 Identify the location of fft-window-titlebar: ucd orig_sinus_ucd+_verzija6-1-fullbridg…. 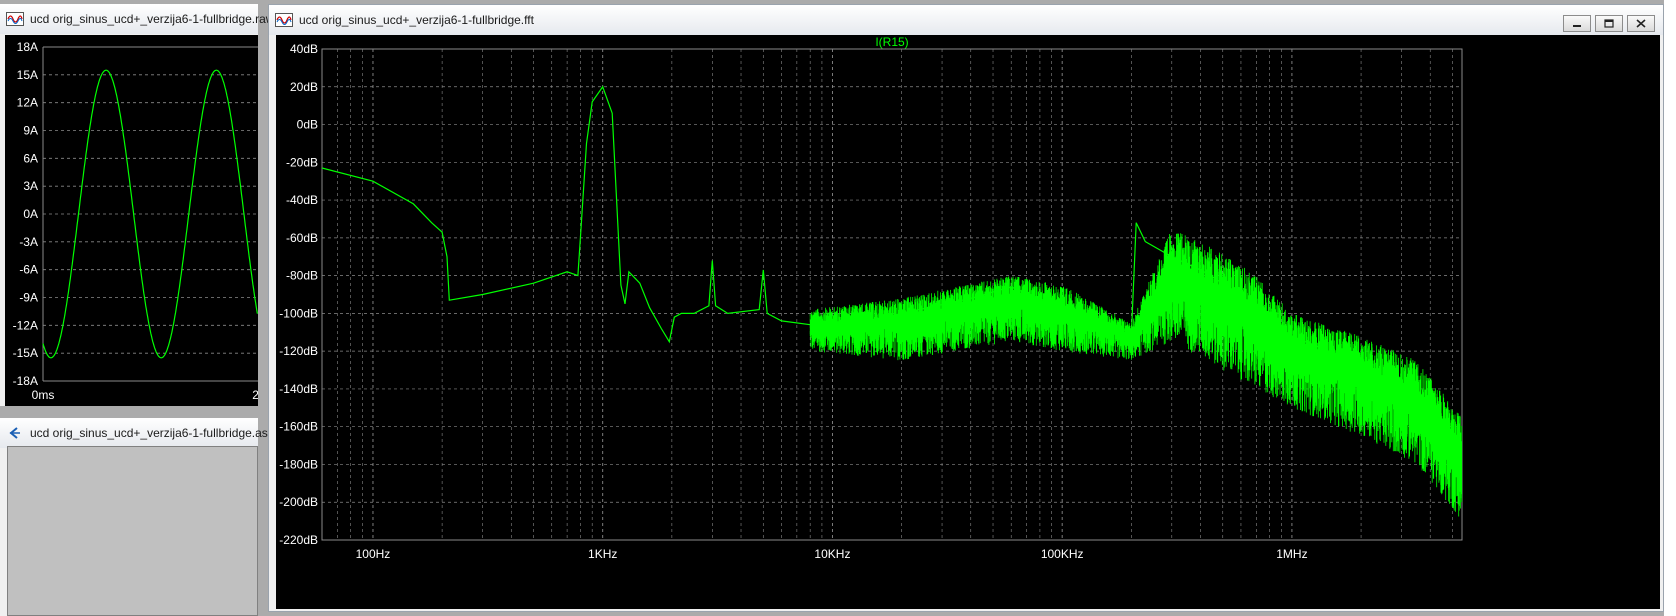
(966, 20).